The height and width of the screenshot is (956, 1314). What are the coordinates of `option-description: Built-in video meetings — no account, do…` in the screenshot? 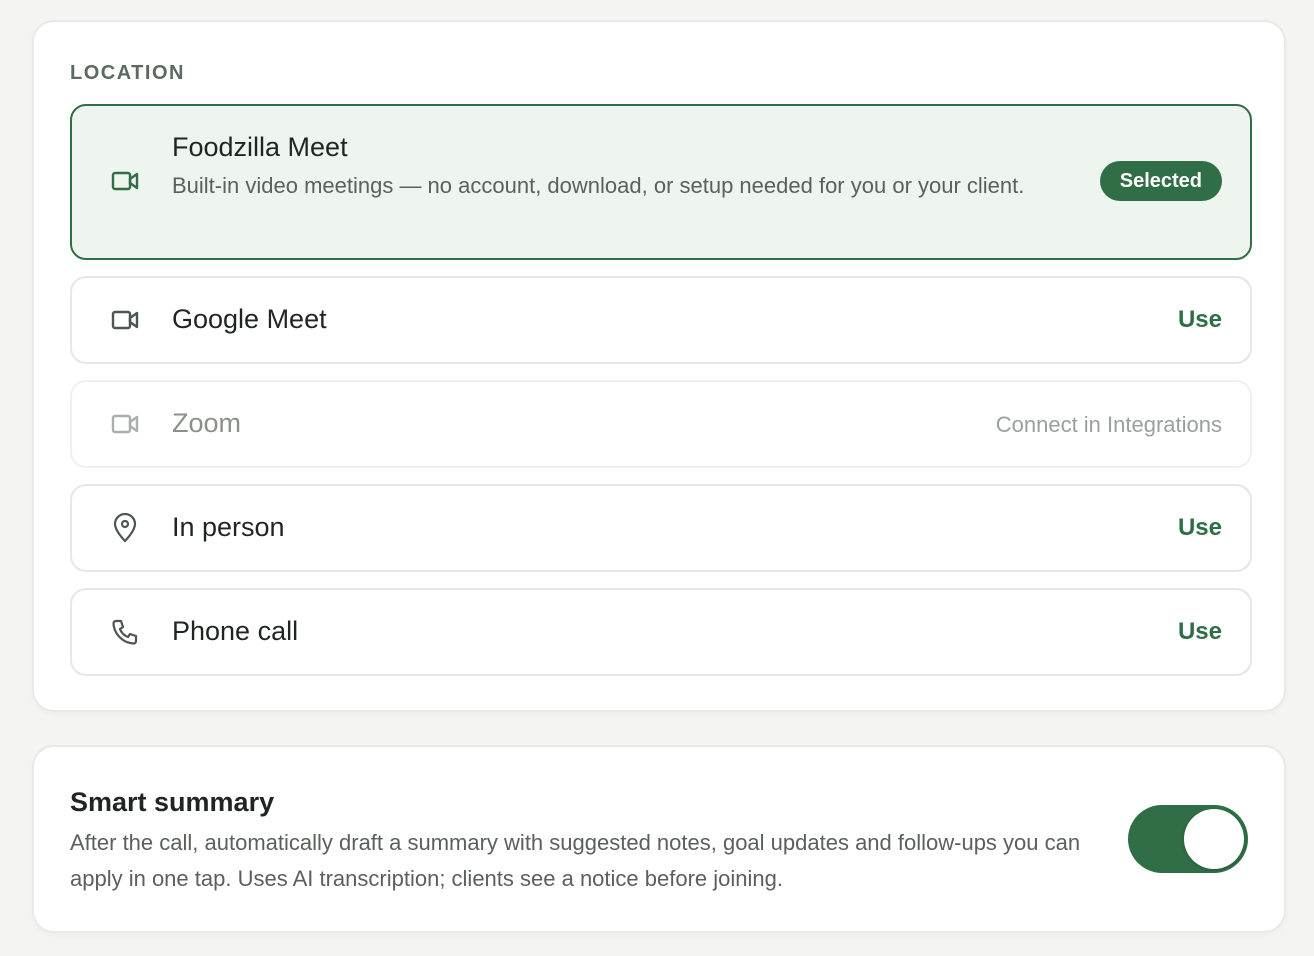 It's located at (598, 185).